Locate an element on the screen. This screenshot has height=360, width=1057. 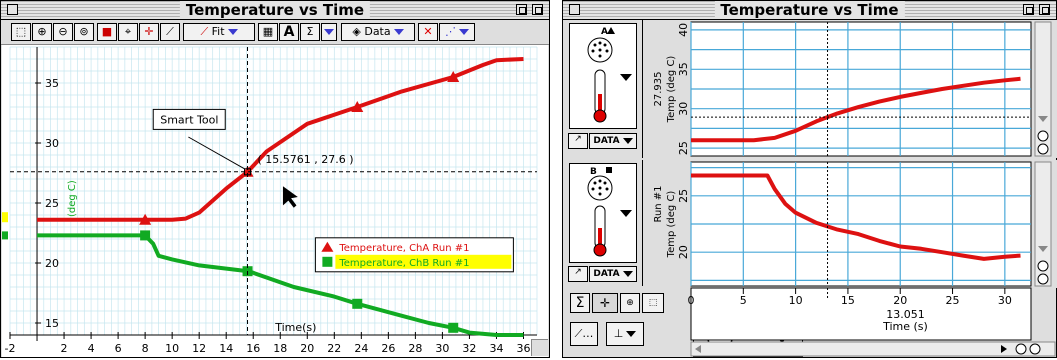
zoom-button: ⊕ is located at coordinates (630, 303).